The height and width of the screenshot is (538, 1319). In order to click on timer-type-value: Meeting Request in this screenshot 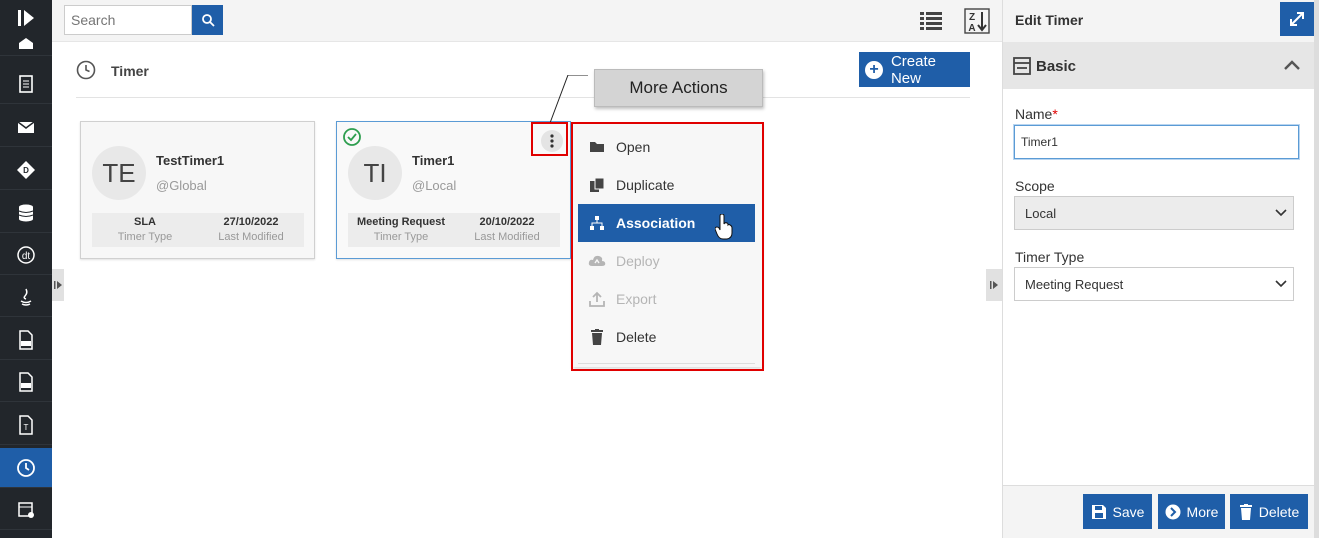, I will do `click(400, 222)`.